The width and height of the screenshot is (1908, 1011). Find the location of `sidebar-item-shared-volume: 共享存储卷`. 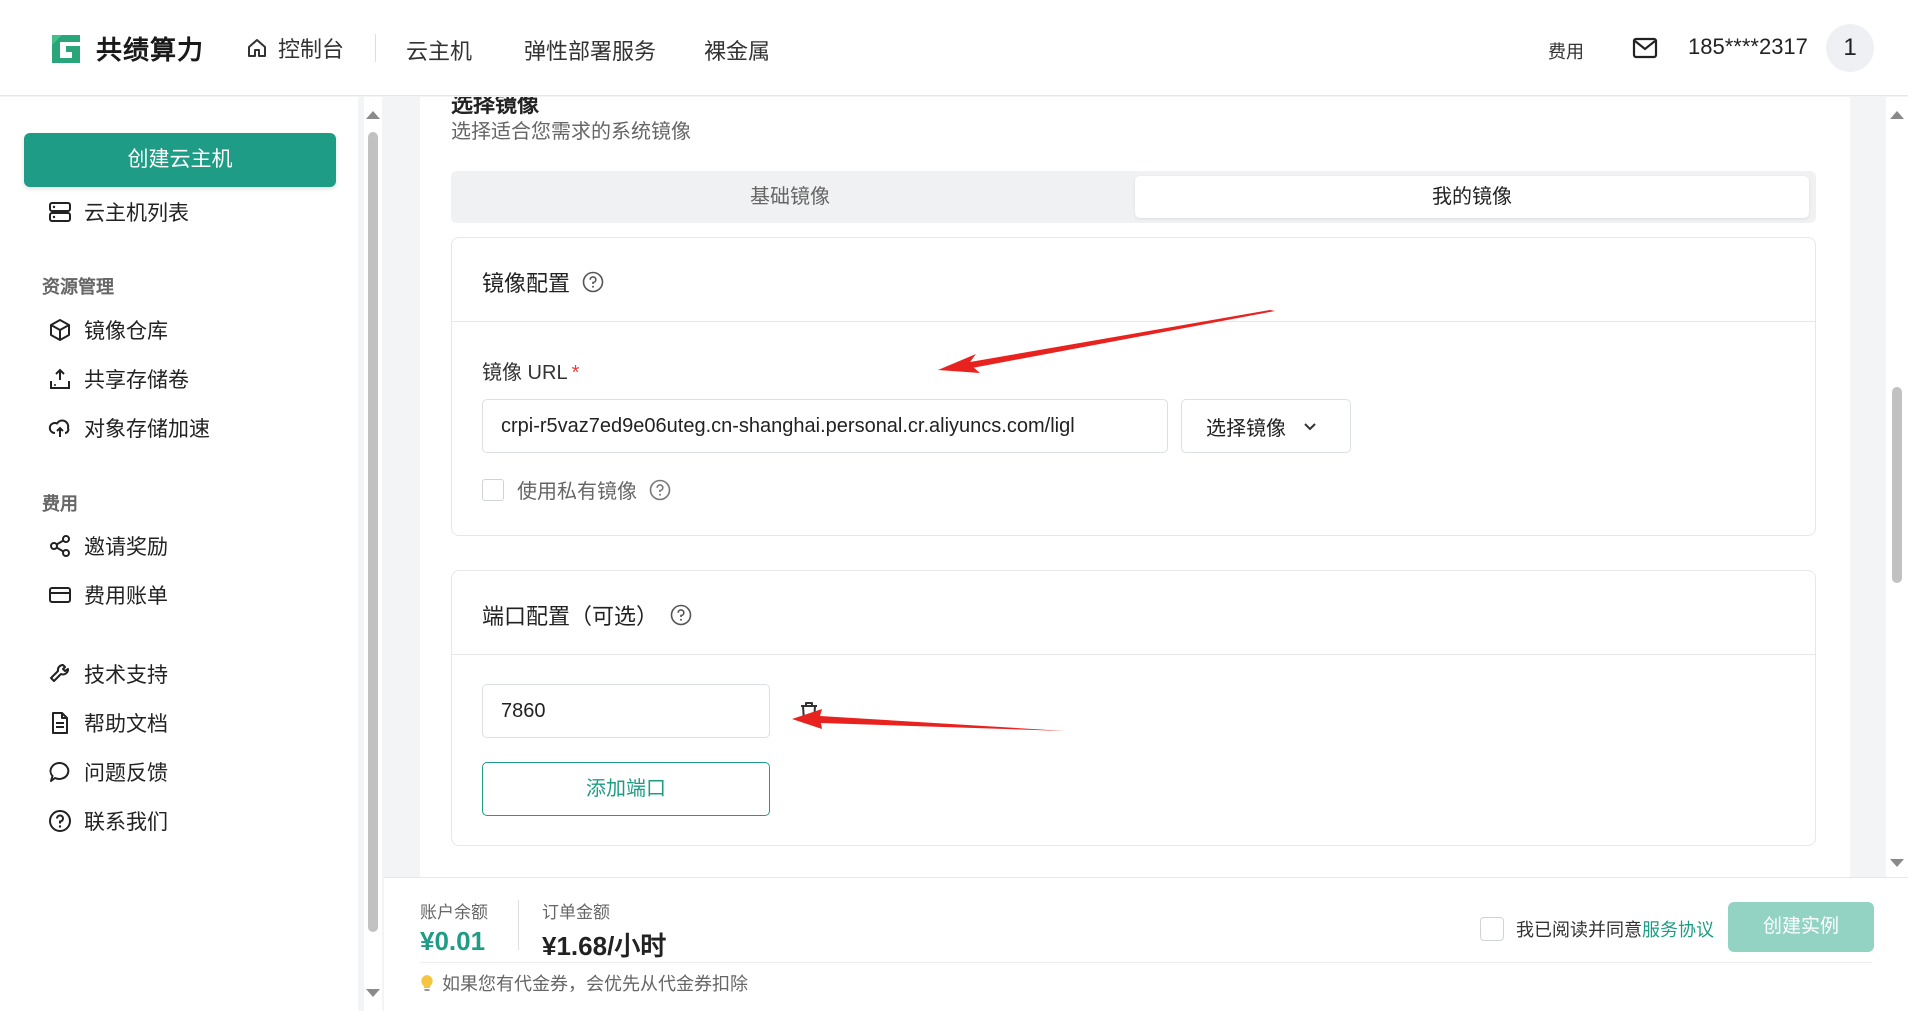

sidebar-item-shared-volume: 共享存储卷 is located at coordinates (118, 379).